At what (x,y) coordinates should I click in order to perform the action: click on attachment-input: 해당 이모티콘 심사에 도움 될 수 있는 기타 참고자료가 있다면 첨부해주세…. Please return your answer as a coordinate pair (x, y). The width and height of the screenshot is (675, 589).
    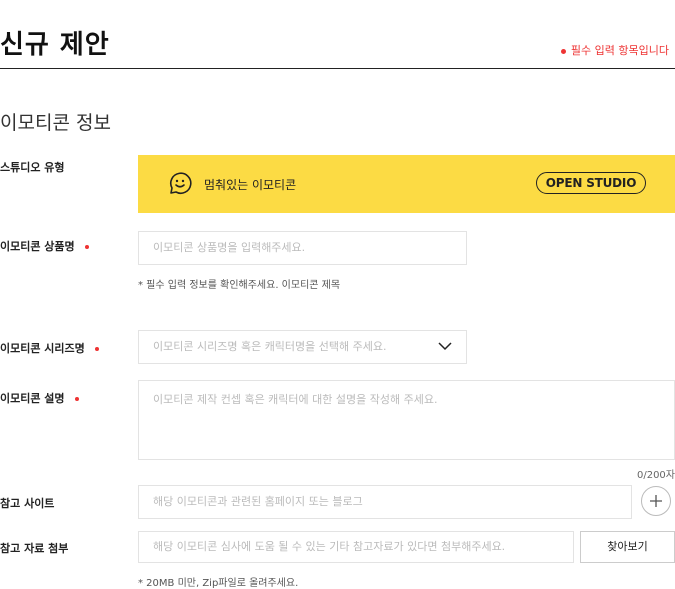
    Looking at the image, I should click on (356, 547).